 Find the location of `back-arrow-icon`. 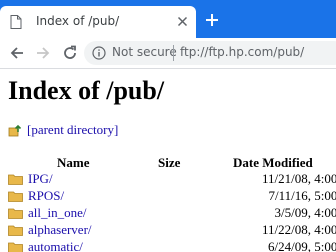

back-arrow-icon is located at coordinates (17, 53).